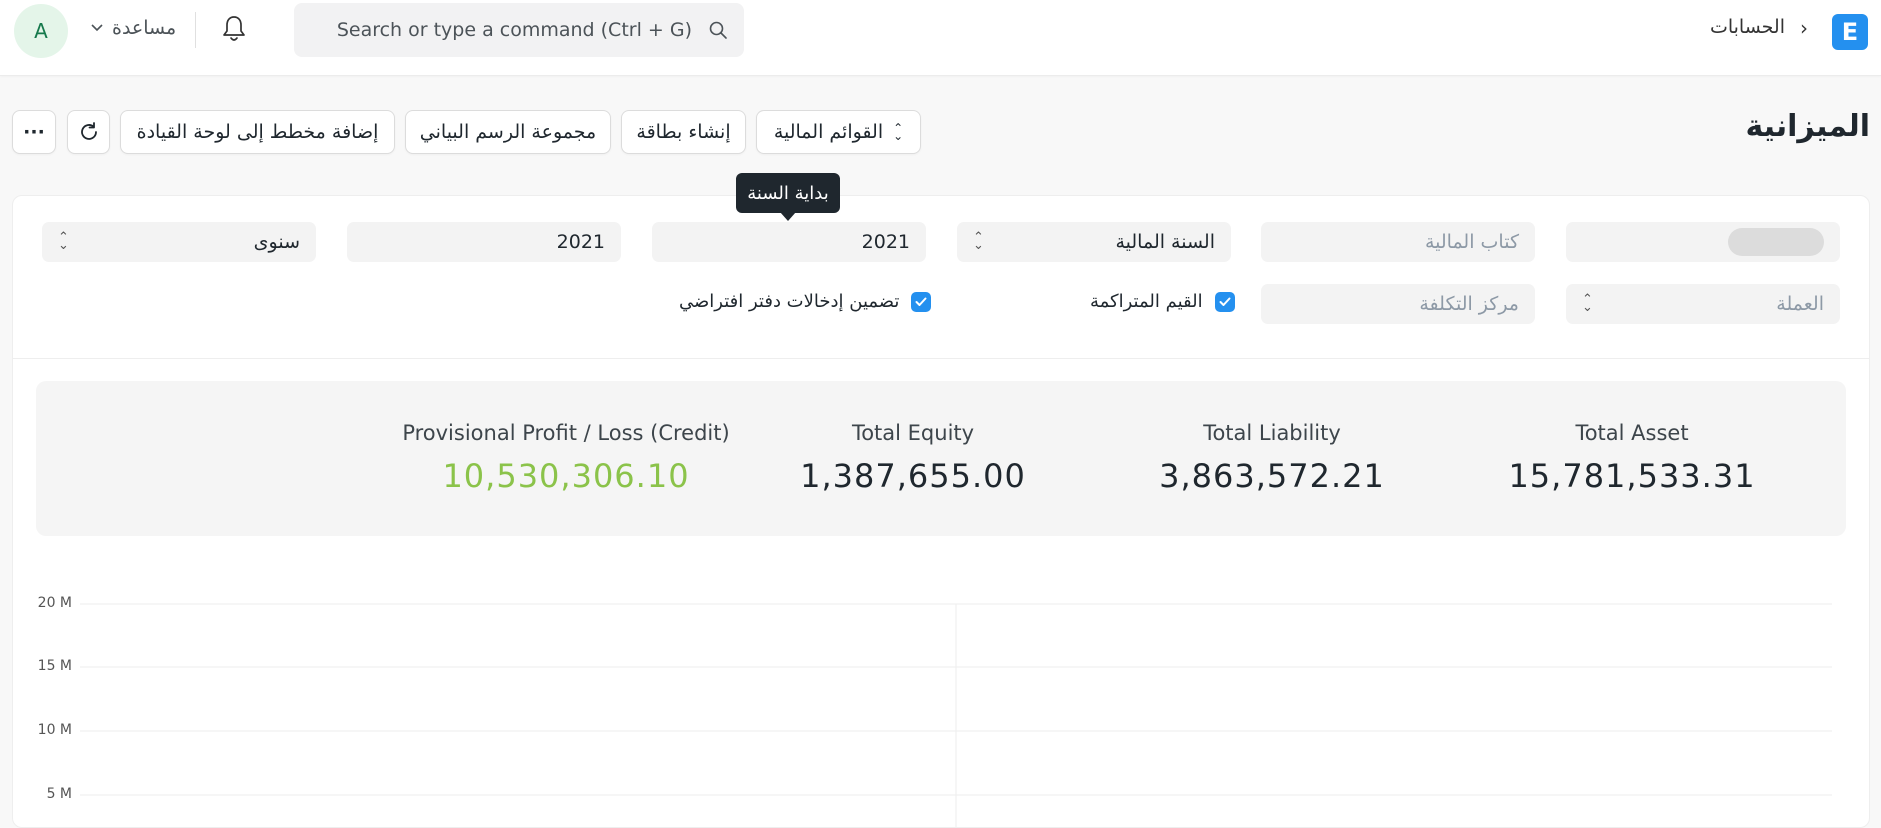 This screenshot has width=1881, height=828. I want to click on sort-arrows-icon: ⌃ ⌄, so click(898, 132).